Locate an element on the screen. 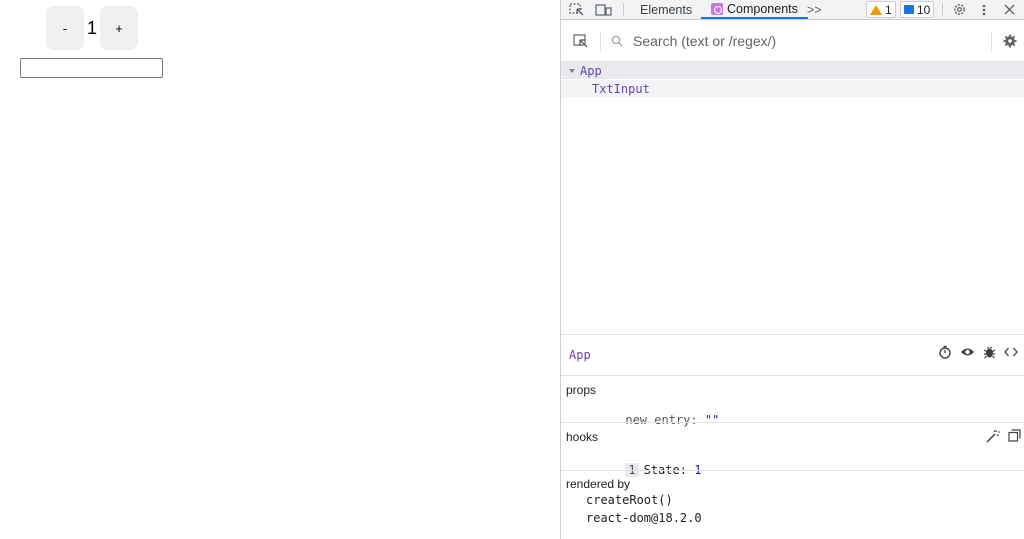  prop-key: new entry: is located at coordinates (661, 420).